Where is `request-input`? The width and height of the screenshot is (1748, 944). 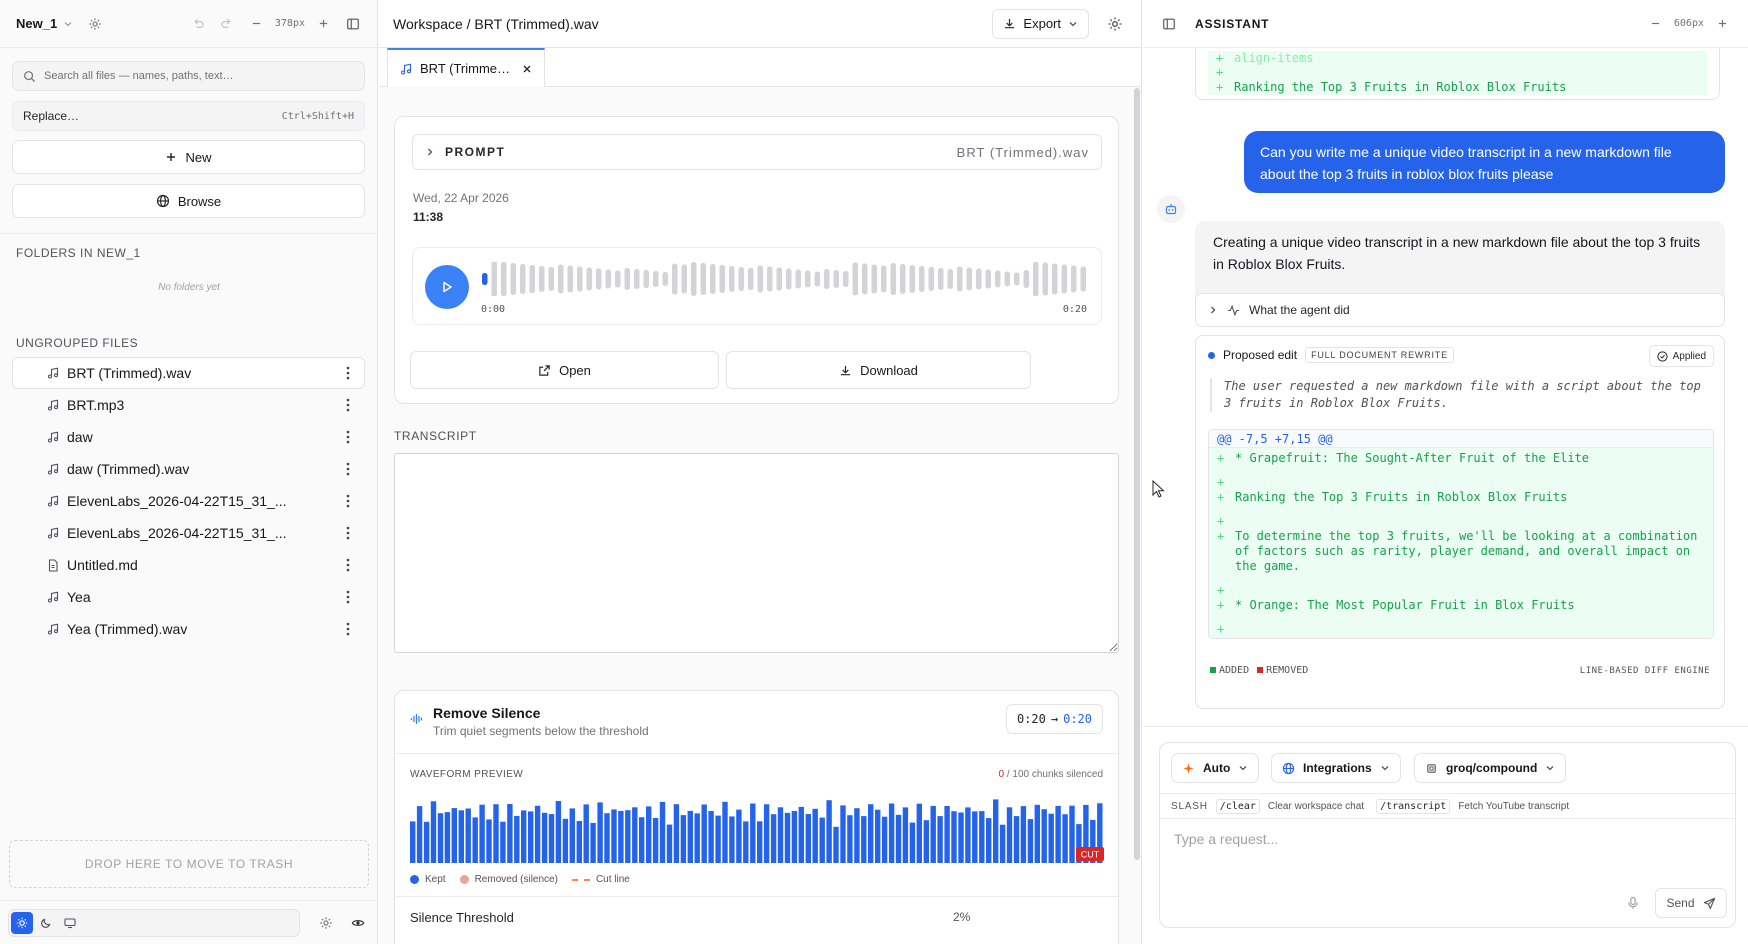 request-input is located at coordinates (1444, 839).